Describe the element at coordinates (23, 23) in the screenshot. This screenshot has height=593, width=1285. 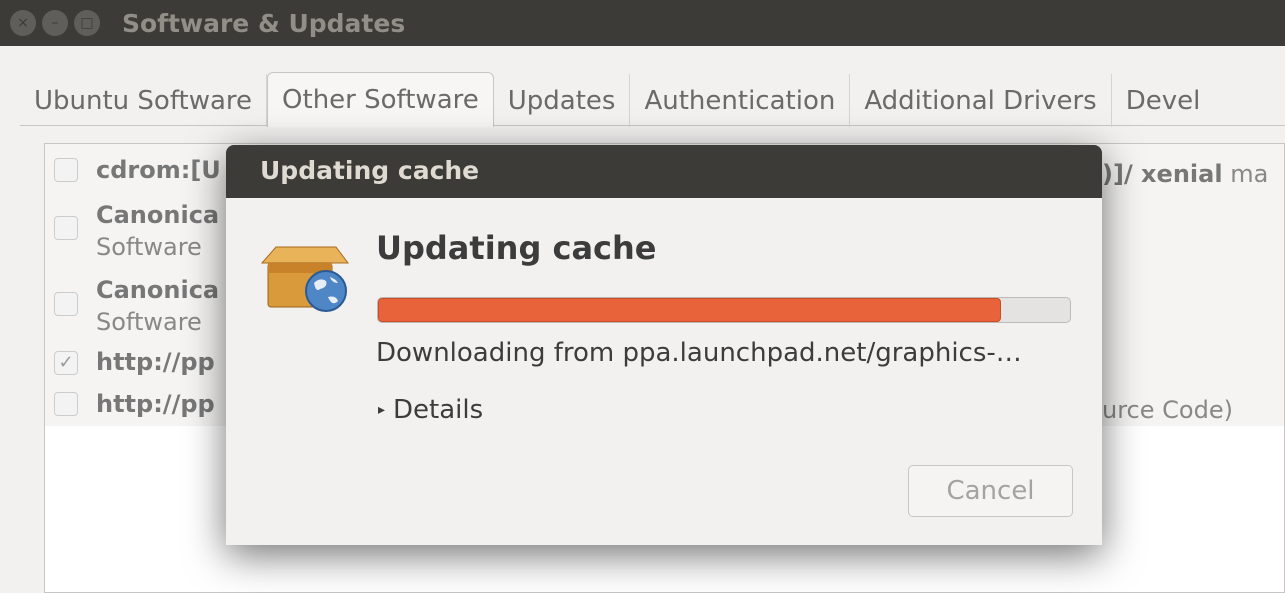
I see `close-button: ×` at that location.